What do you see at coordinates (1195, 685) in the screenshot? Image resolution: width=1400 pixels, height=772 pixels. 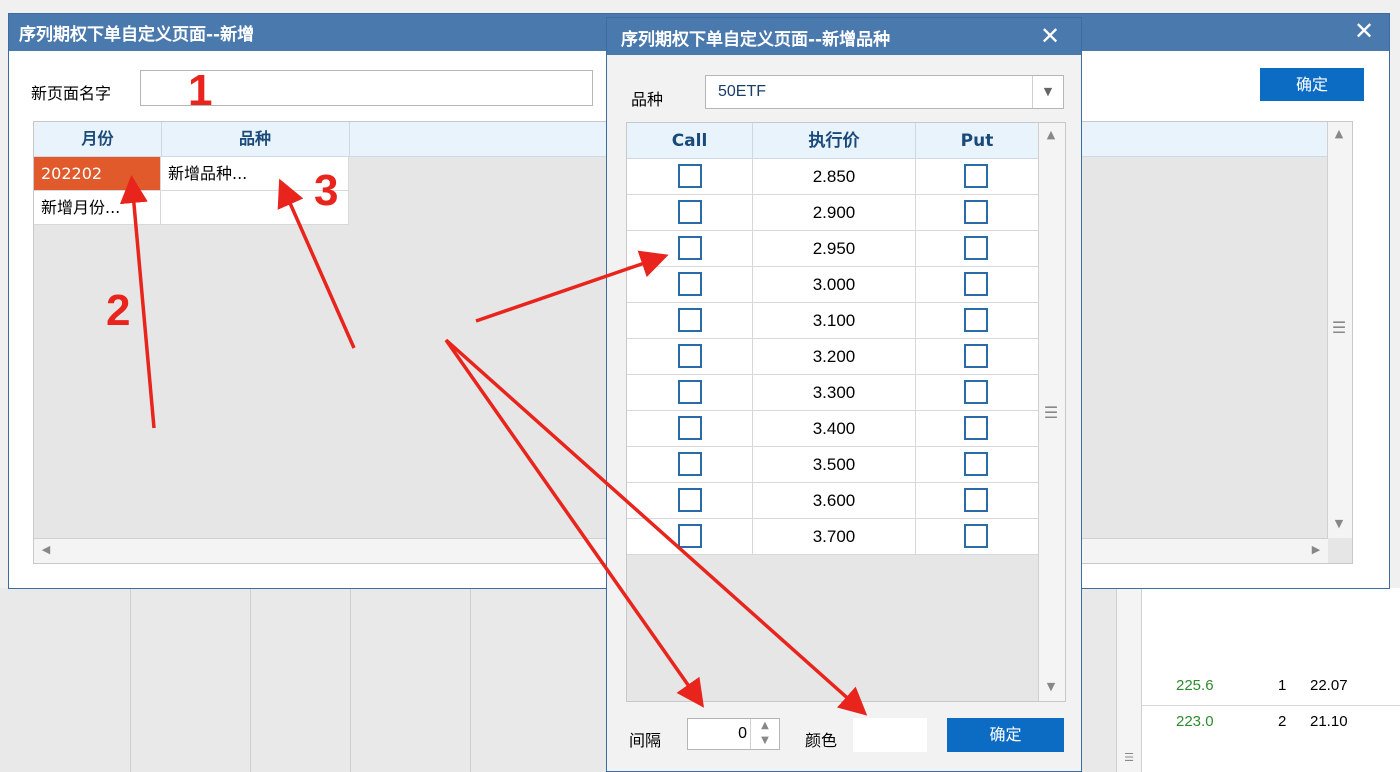 I see `quote-price: 225.6` at bounding box center [1195, 685].